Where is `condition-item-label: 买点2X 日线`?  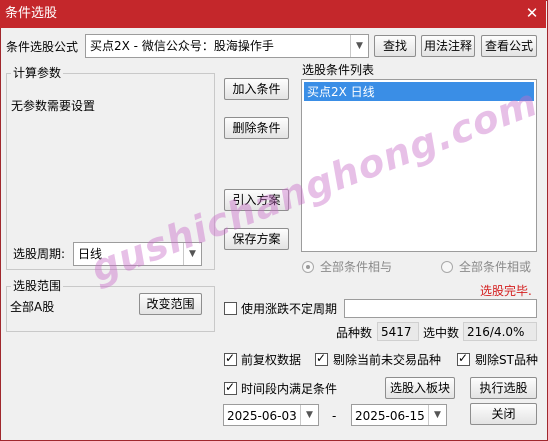
condition-item-label: 买点2X 日线 is located at coordinates (341, 92).